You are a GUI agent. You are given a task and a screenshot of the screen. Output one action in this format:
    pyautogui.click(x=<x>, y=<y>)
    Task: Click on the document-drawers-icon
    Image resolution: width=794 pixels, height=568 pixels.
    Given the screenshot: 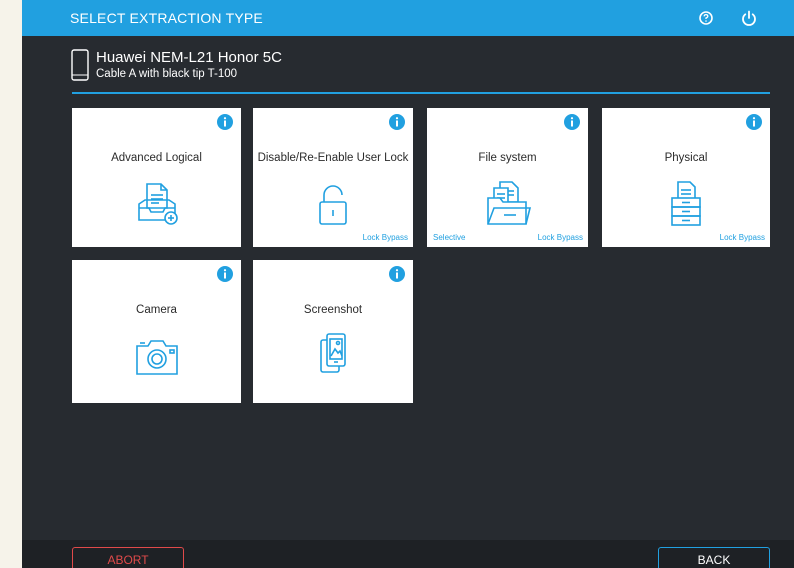 What is the action you would take?
    pyautogui.click(x=686, y=203)
    